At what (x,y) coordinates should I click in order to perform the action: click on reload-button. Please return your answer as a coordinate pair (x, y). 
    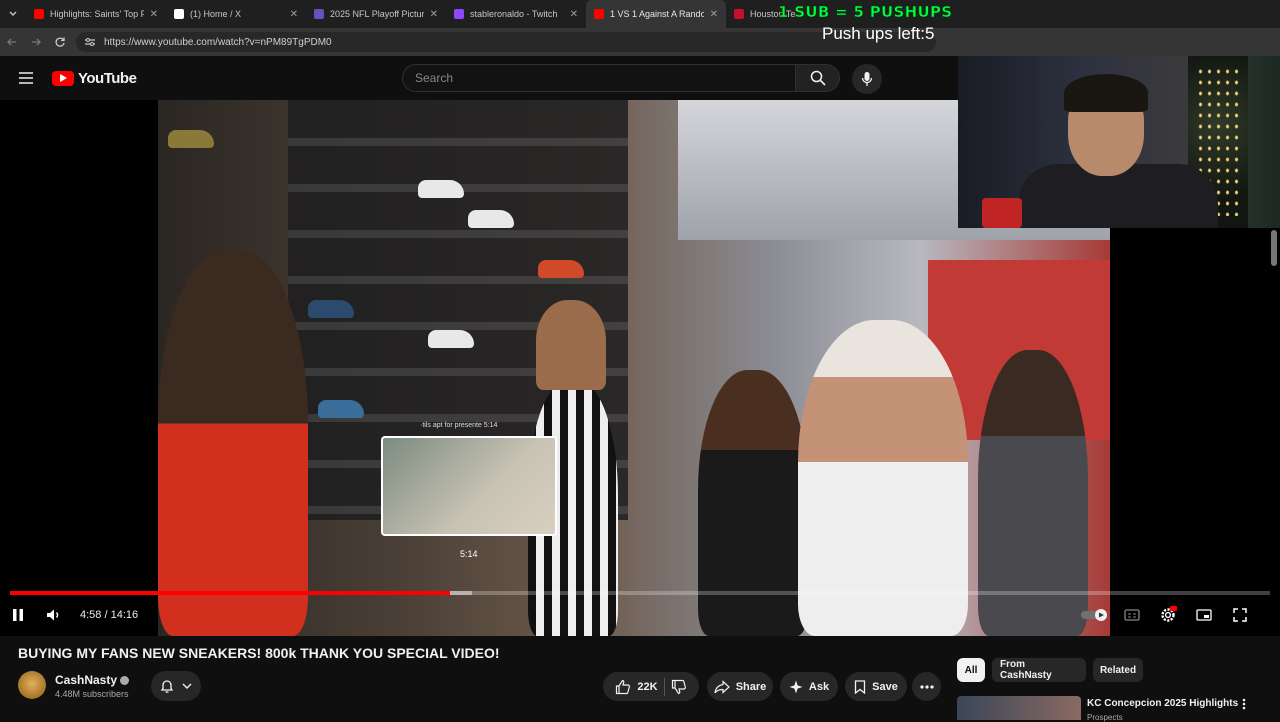
    Looking at the image, I should click on (60, 42).